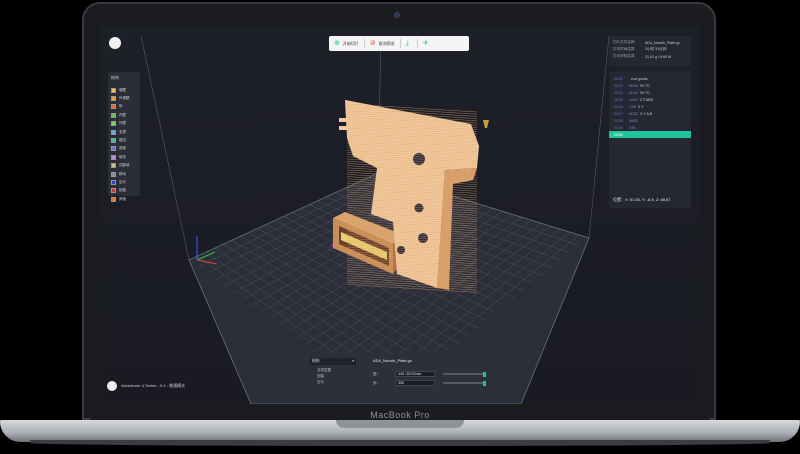 This screenshot has width=800, height=454. What do you see at coordinates (464, 374) in the screenshot?
I see `layer-slider` at bounding box center [464, 374].